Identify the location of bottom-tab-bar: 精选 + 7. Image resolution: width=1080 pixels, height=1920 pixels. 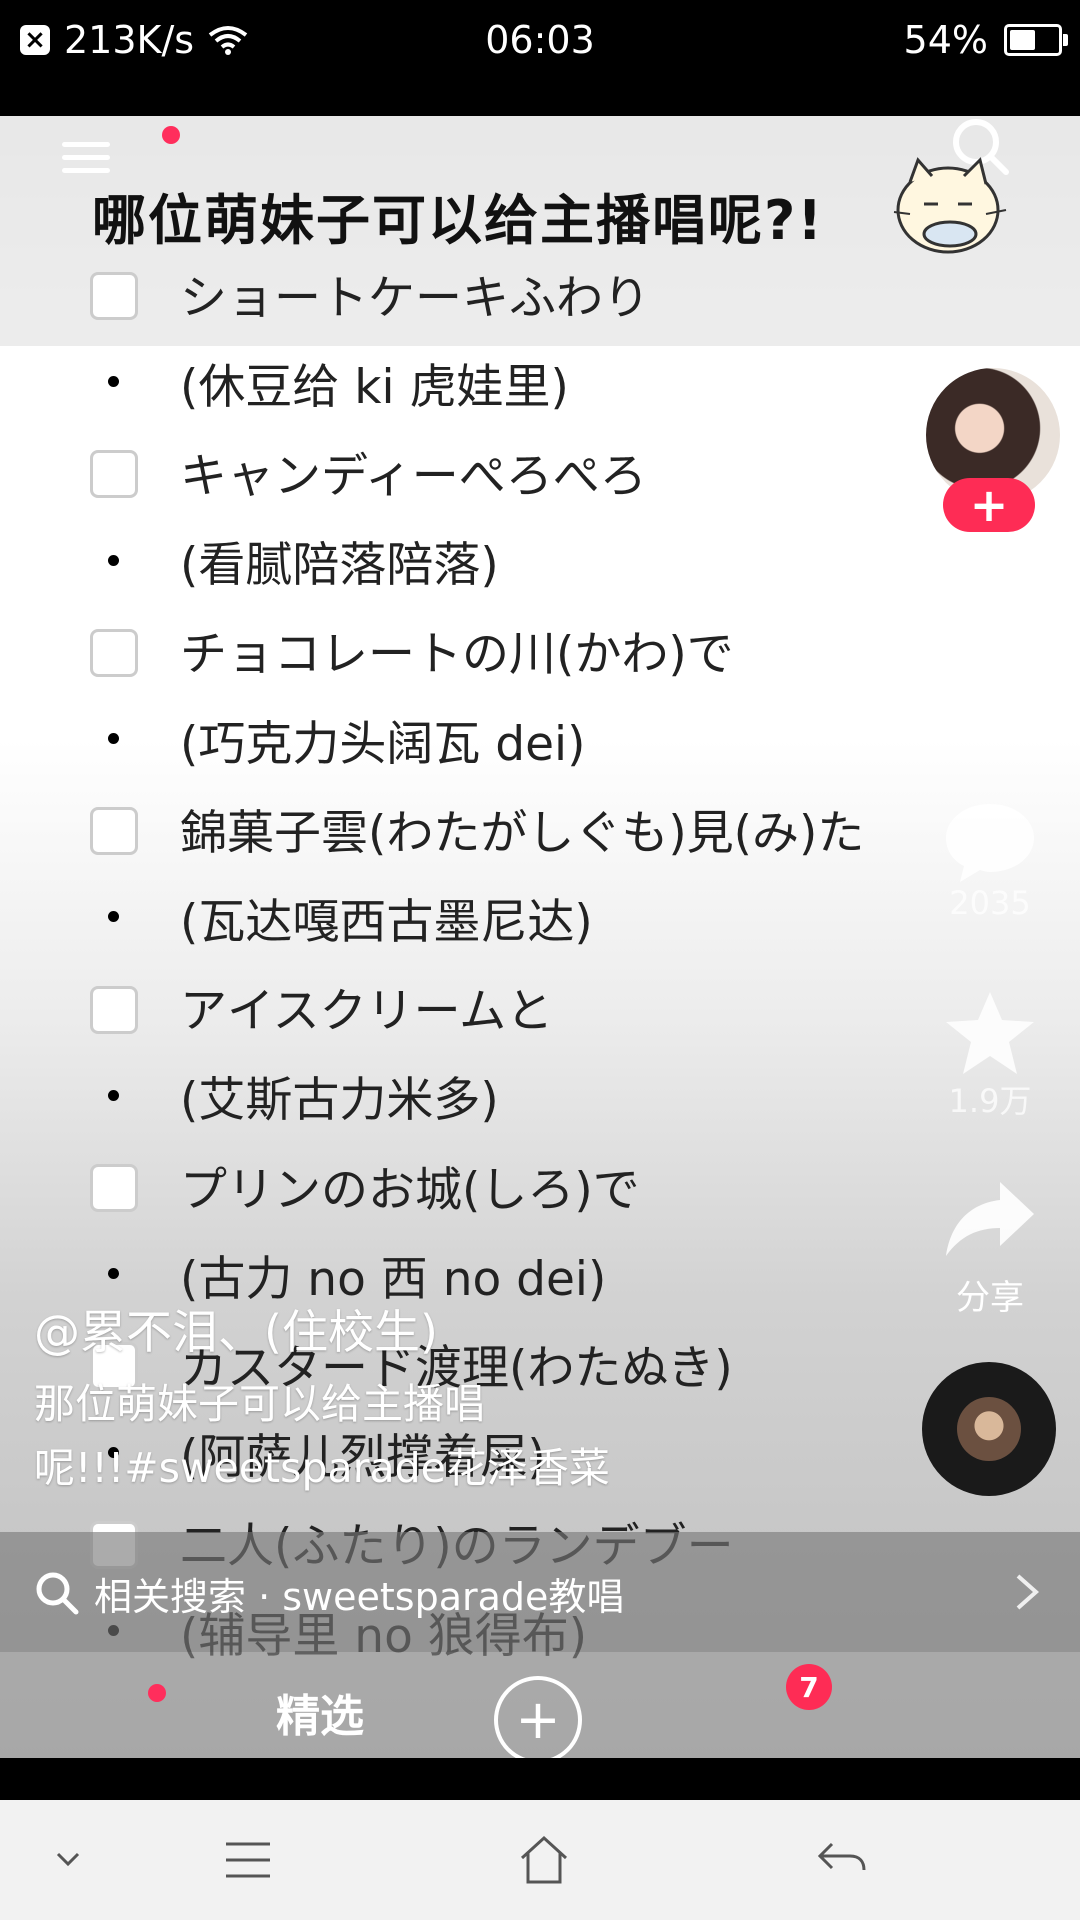
(540, 1705).